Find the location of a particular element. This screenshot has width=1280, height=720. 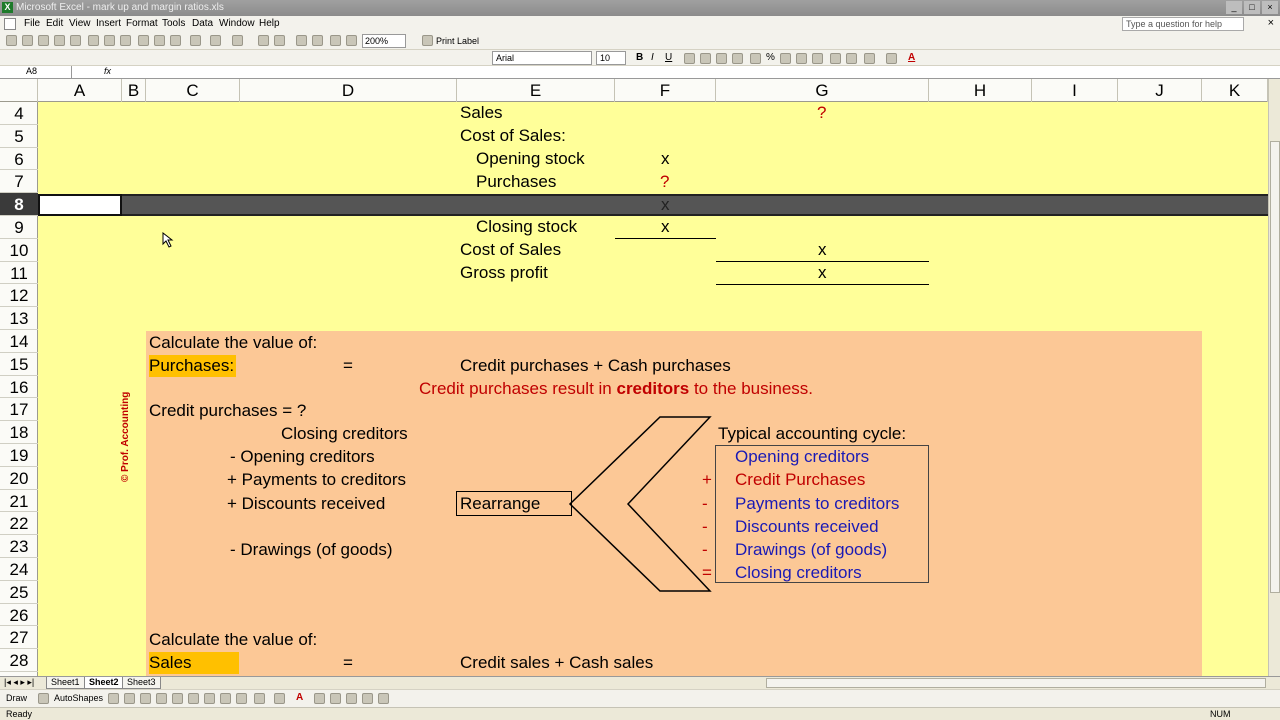

percent-button: % is located at coordinates (770, 57).